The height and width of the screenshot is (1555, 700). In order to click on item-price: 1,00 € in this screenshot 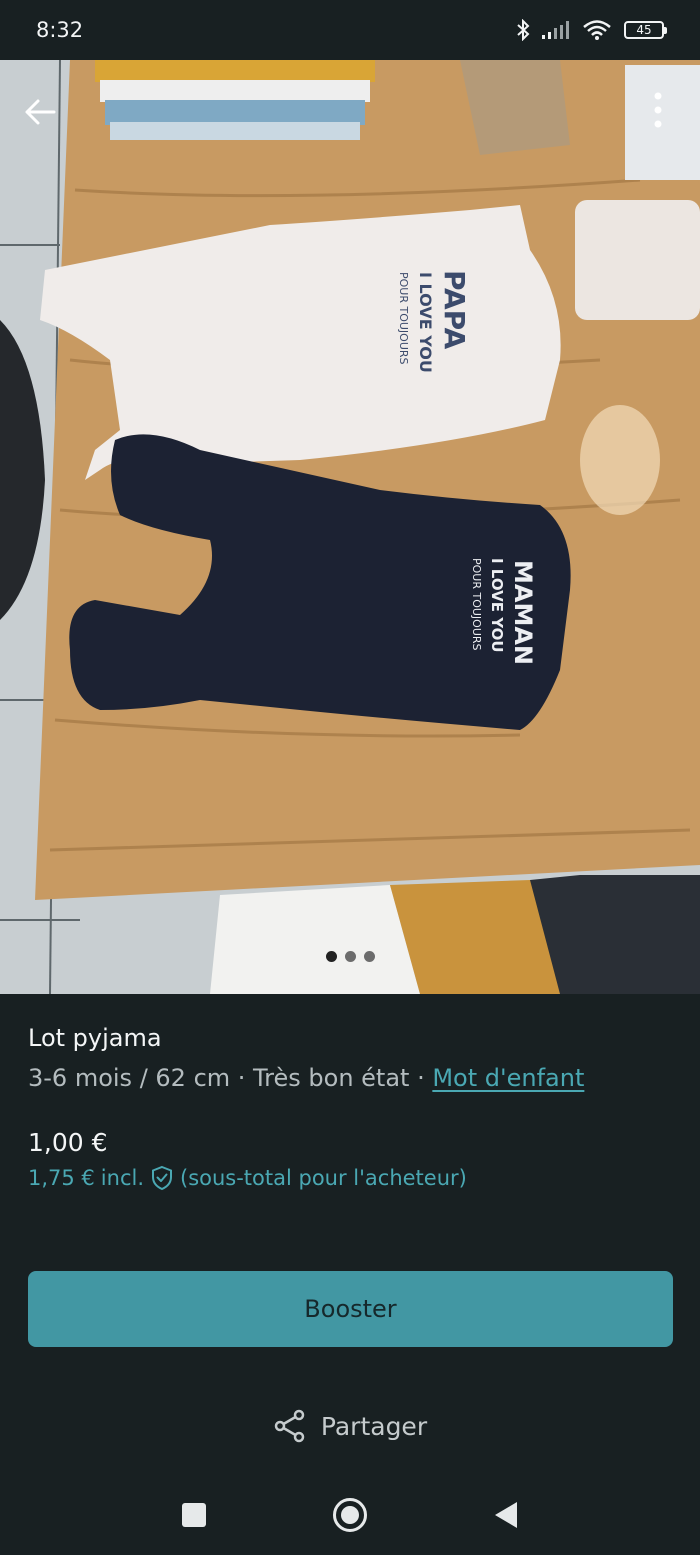, I will do `click(68, 1142)`.